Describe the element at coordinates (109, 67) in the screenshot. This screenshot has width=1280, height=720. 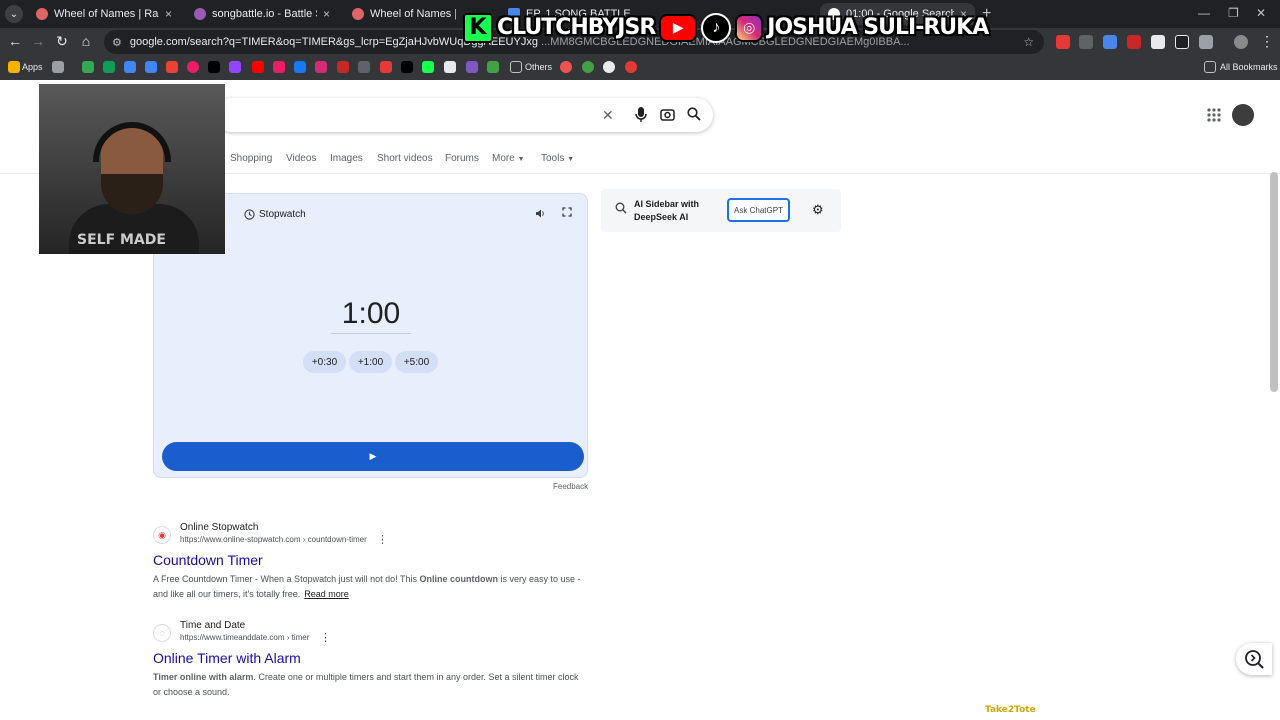
I see `bookmark-sheets-icon` at that location.